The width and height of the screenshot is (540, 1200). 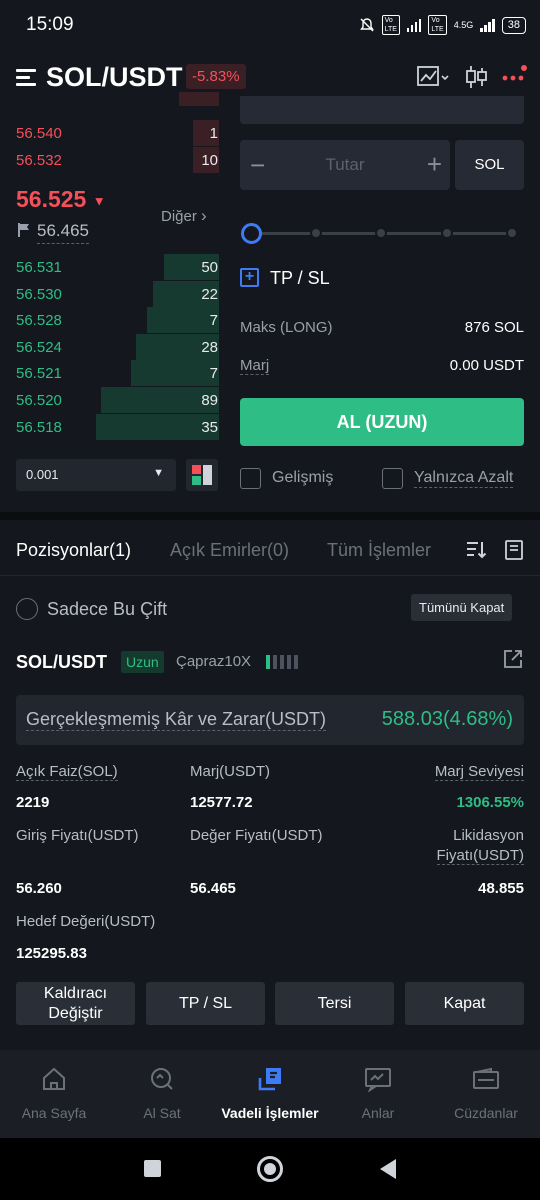 I want to click on advanced-checkbox, so click(x=250, y=478).